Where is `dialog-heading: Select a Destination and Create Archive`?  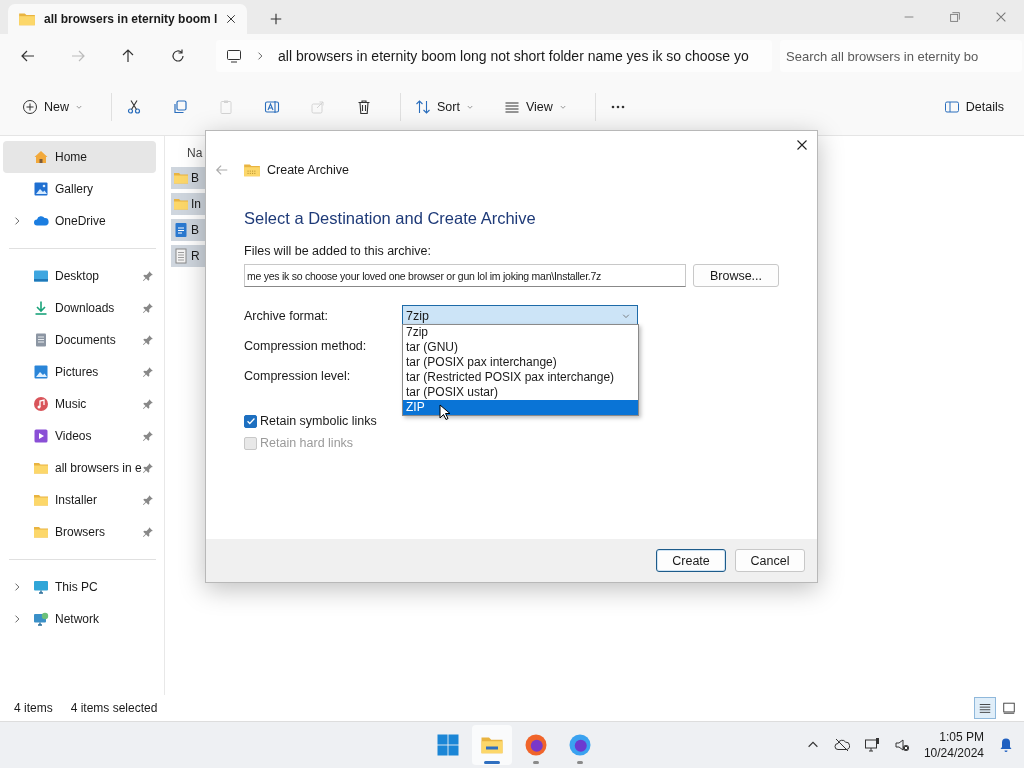
dialog-heading: Select a Destination and Create Archive is located at coordinates (390, 218).